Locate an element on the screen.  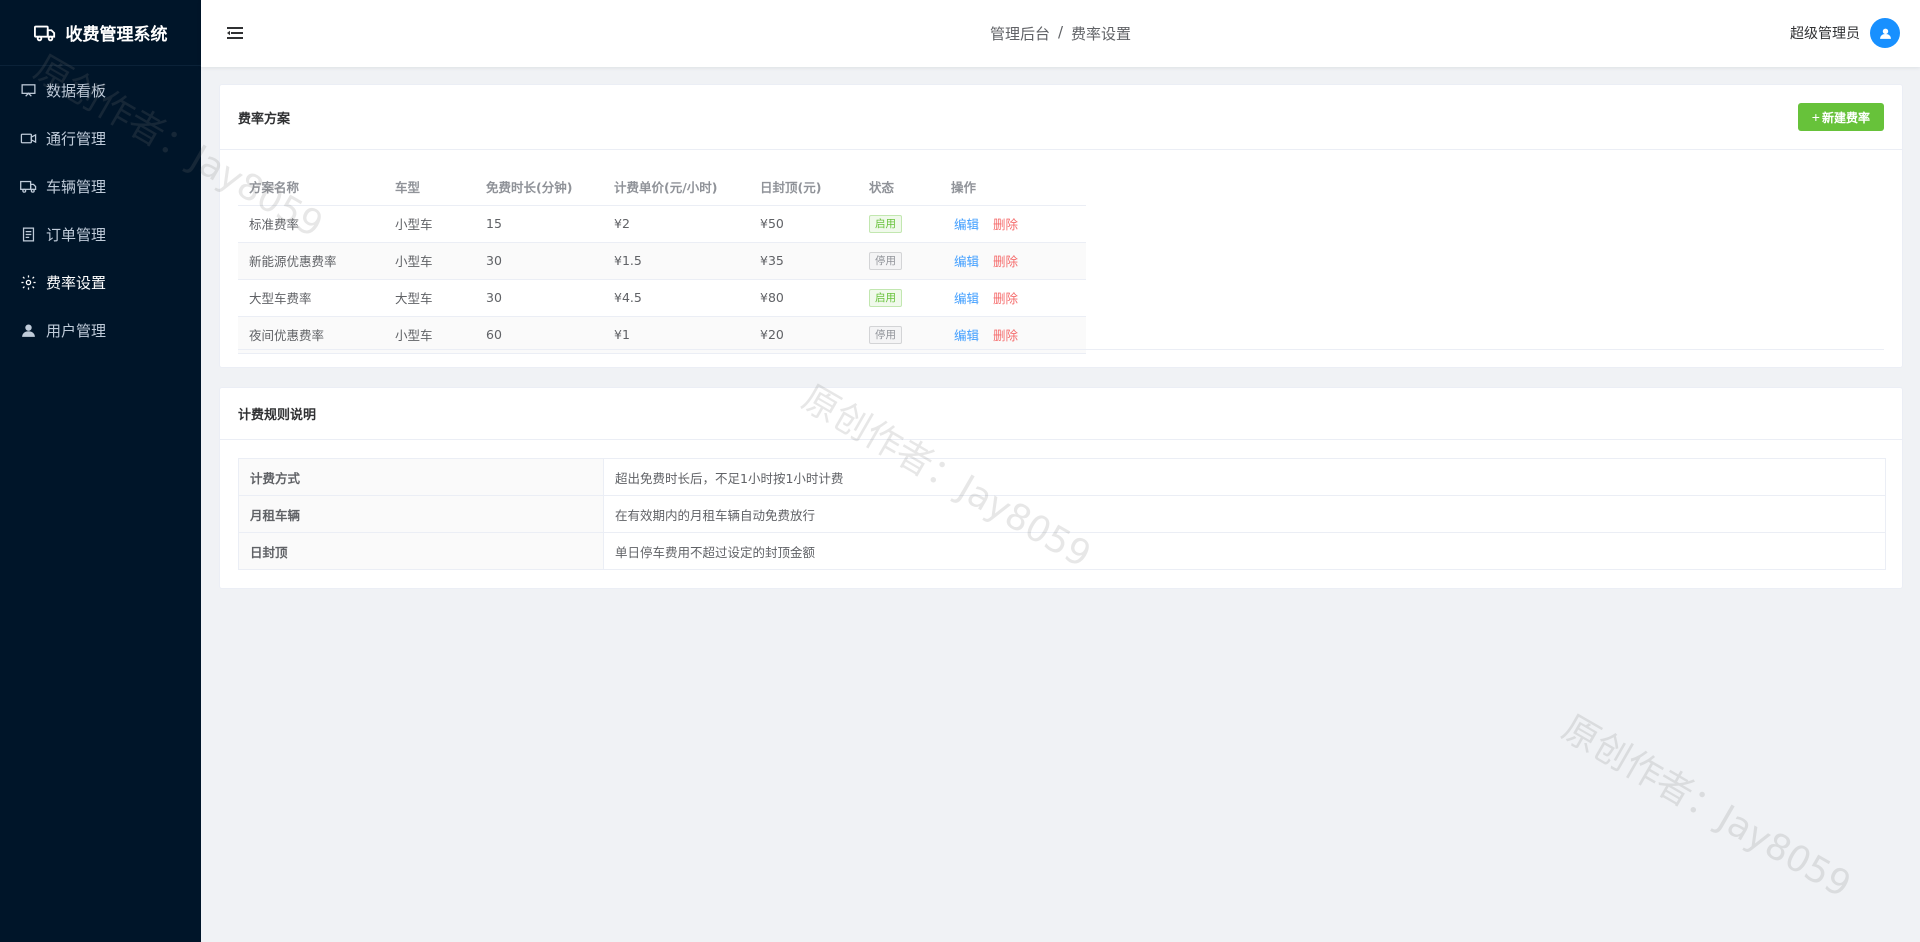
gear-icon is located at coordinates (28, 282).